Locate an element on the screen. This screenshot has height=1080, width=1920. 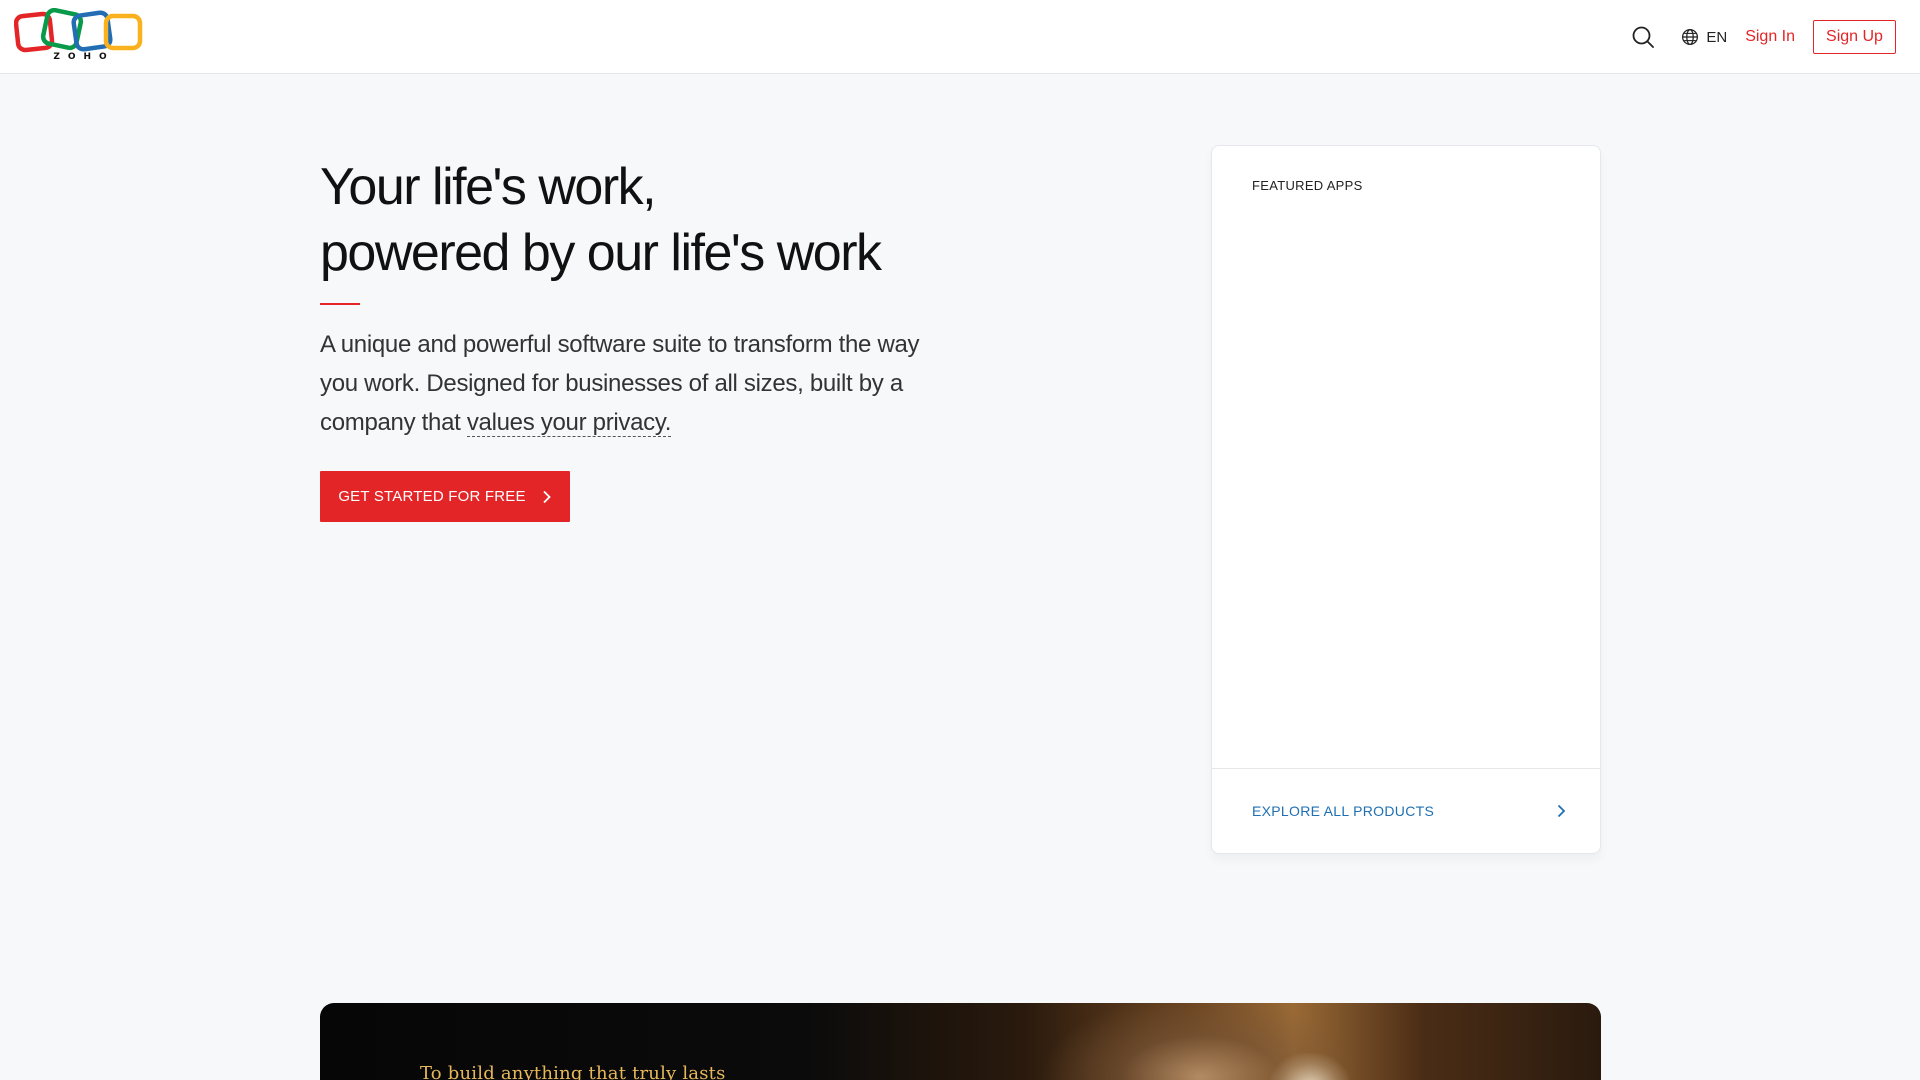
hero-title-line-2: powered by our life's work is located at coordinates (601, 253).